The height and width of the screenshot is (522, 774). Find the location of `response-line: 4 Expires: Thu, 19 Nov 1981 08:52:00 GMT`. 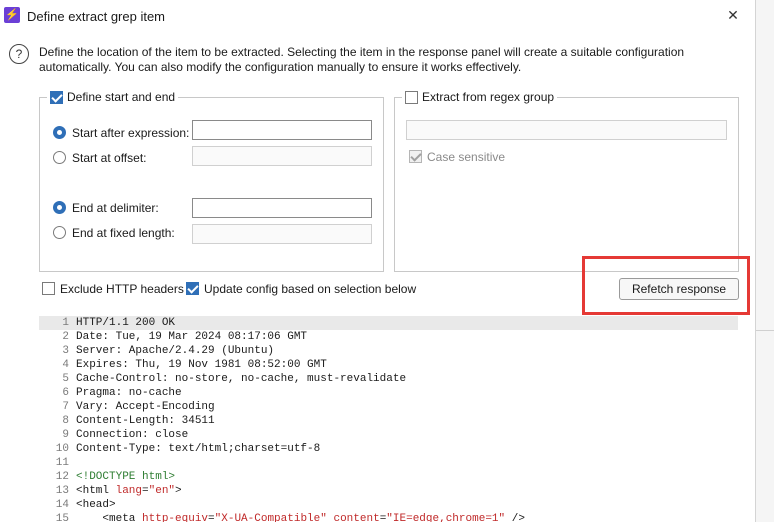

response-line: 4 Expires: Thu, 19 Nov 1981 08:52:00 GMT is located at coordinates (388, 365).